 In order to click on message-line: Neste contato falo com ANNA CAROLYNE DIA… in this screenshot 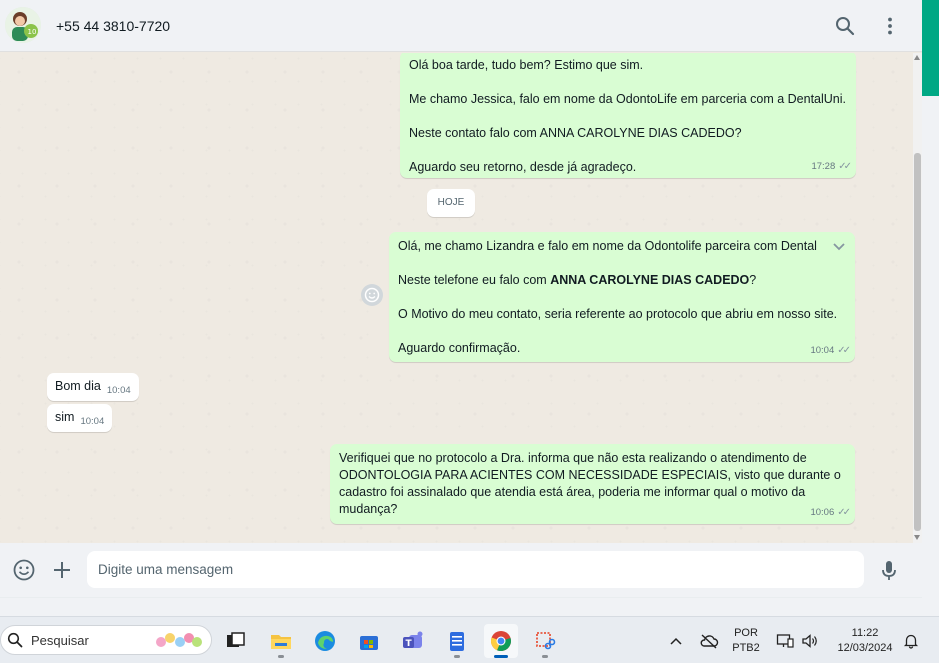, I will do `click(575, 133)`.